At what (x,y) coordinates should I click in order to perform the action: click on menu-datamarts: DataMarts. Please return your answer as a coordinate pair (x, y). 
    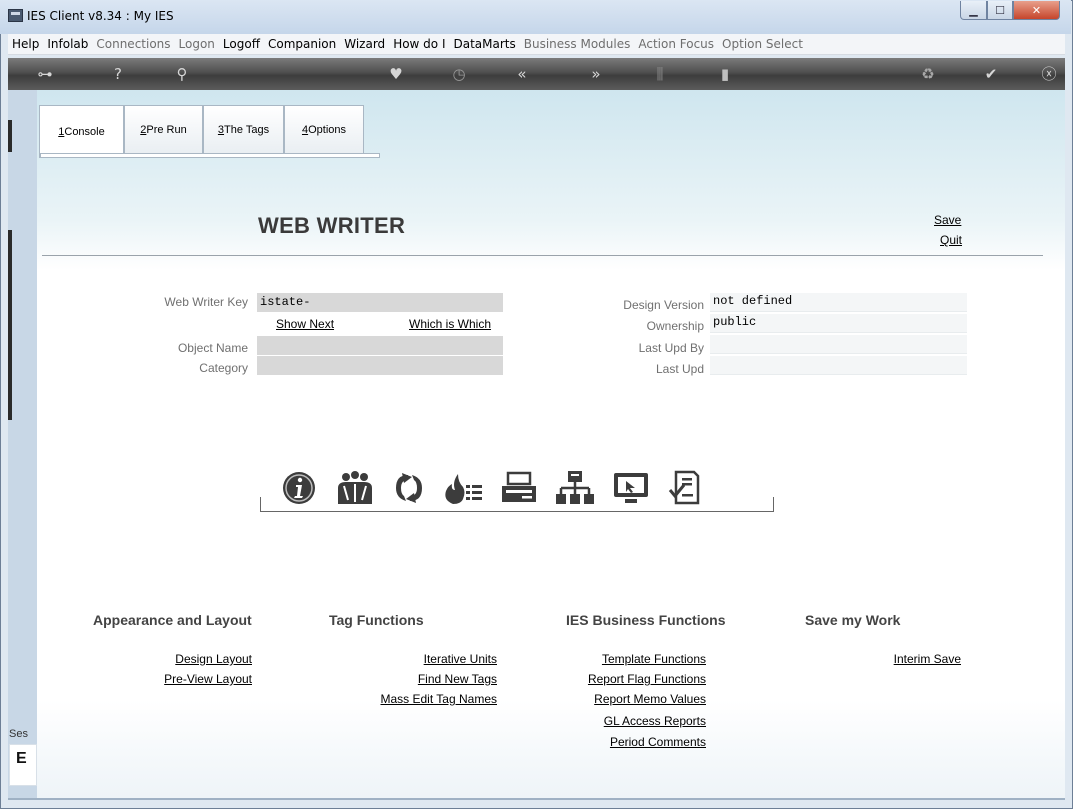
    Looking at the image, I should click on (485, 44).